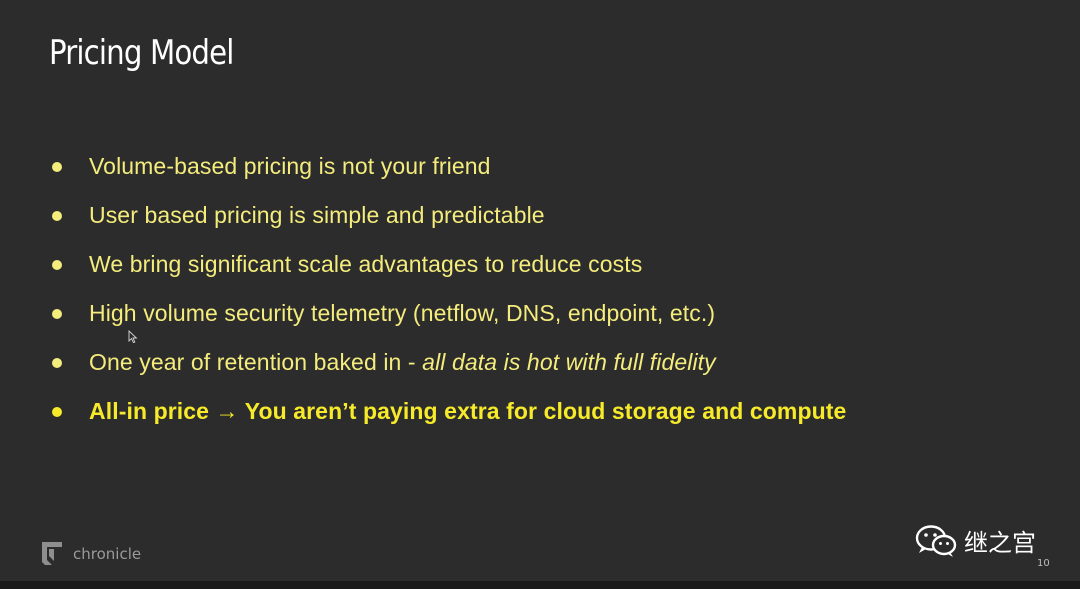 This screenshot has height=589, width=1080. I want to click on mouse-cursor-icon, so click(133, 337).